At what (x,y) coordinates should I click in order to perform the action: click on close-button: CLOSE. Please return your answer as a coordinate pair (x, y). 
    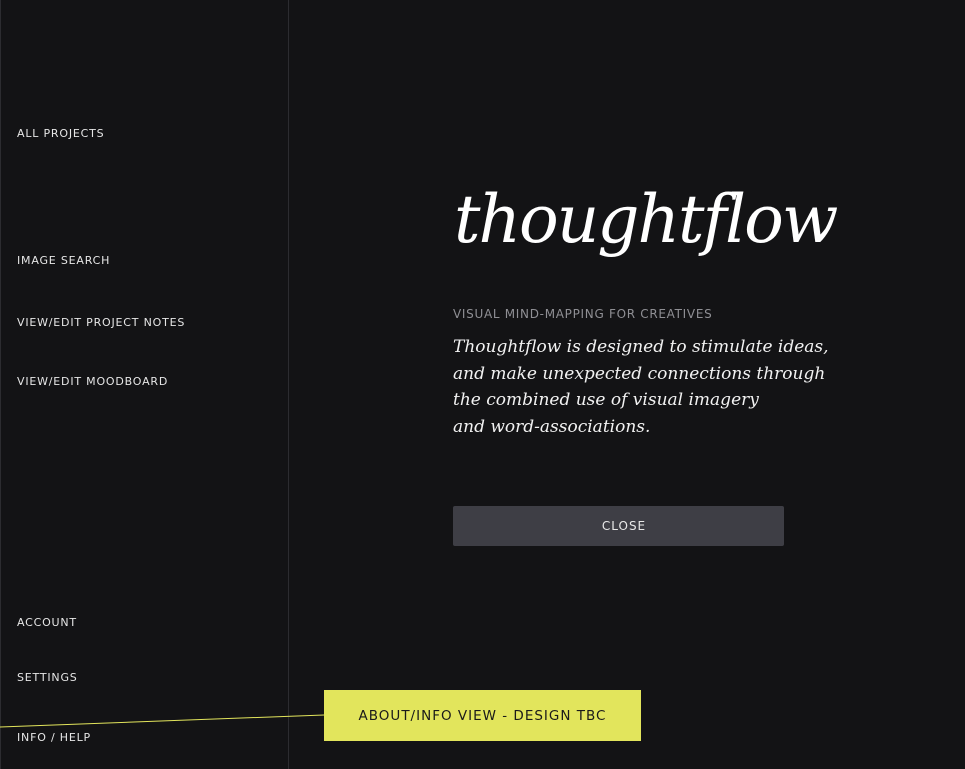
    Looking at the image, I should click on (618, 526).